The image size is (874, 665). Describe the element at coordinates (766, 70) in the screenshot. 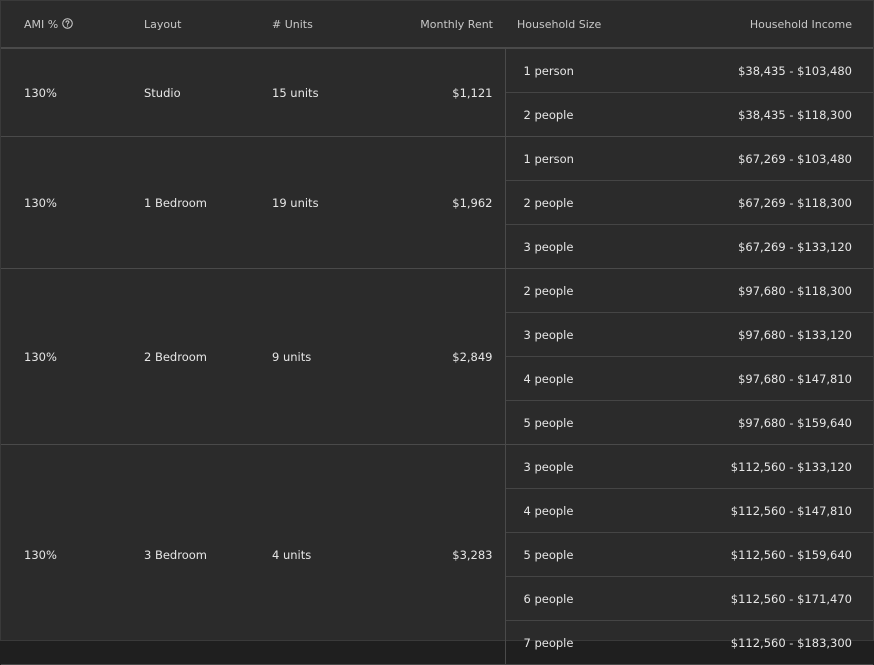

I see `household-income-cell: $38,435 - $103,480` at that location.